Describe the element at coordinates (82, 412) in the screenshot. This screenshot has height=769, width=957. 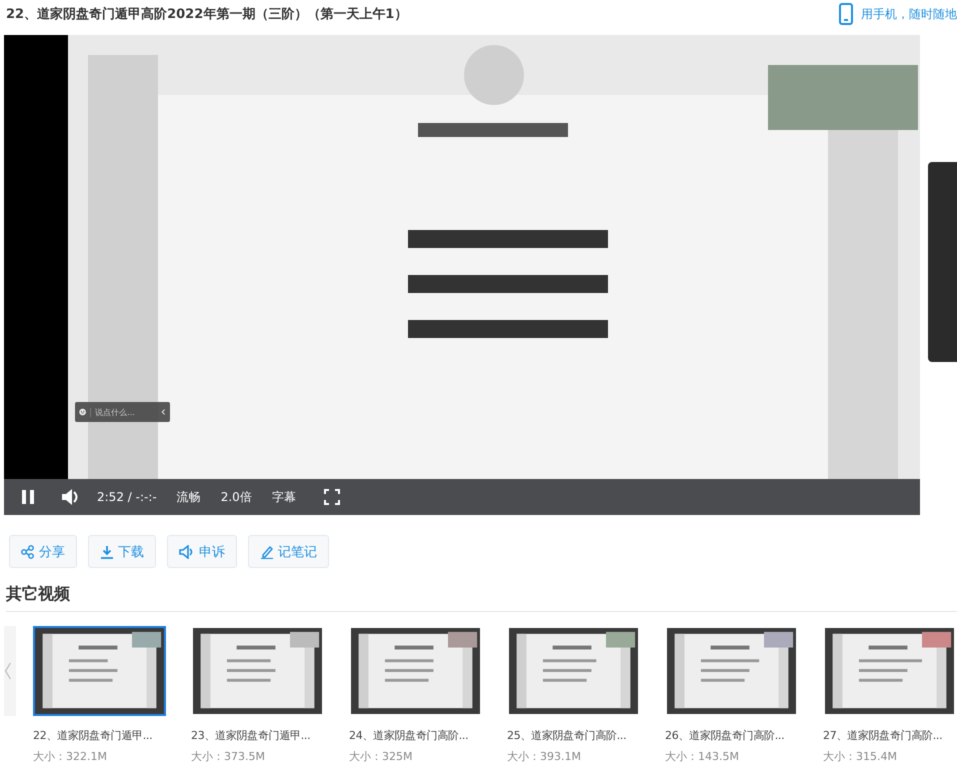
I see `smiley-icon` at that location.